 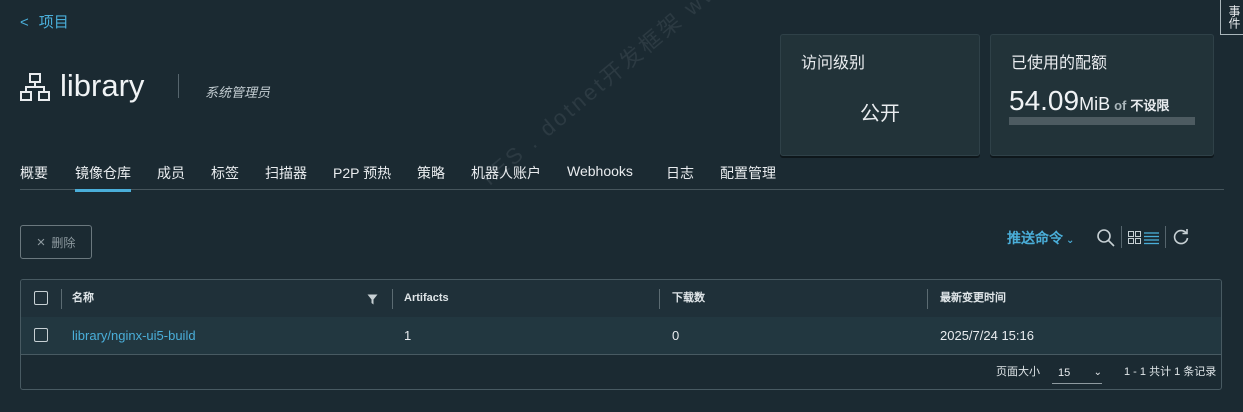 I want to click on back-link-label: 项目, so click(x=53, y=22).